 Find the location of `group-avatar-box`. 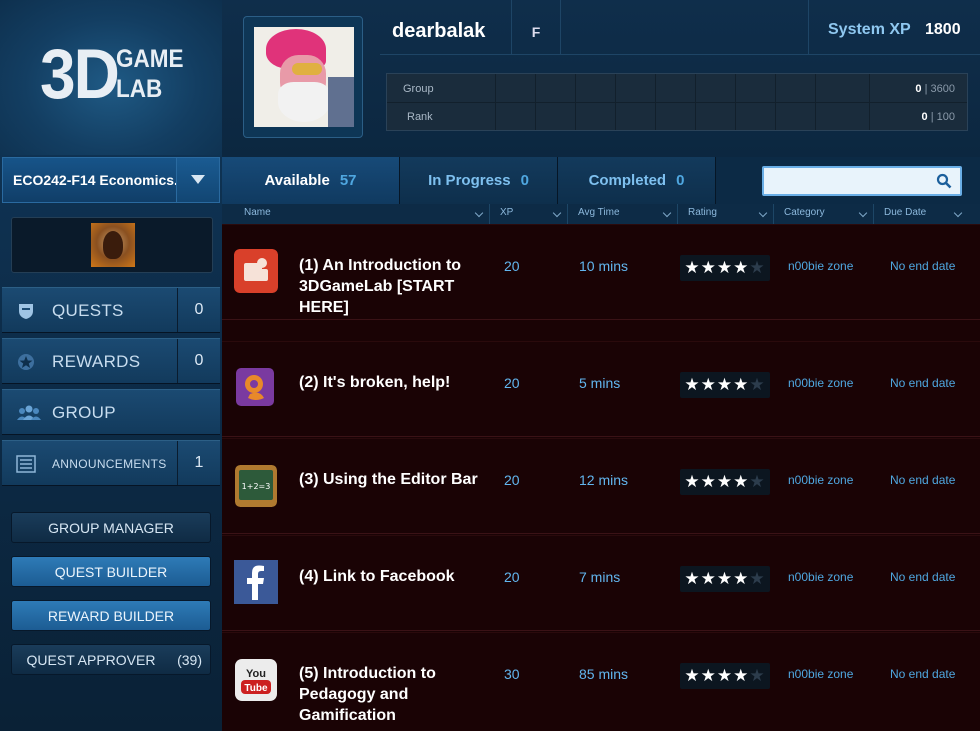

group-avatar-box is located at coordinates (112, 245).